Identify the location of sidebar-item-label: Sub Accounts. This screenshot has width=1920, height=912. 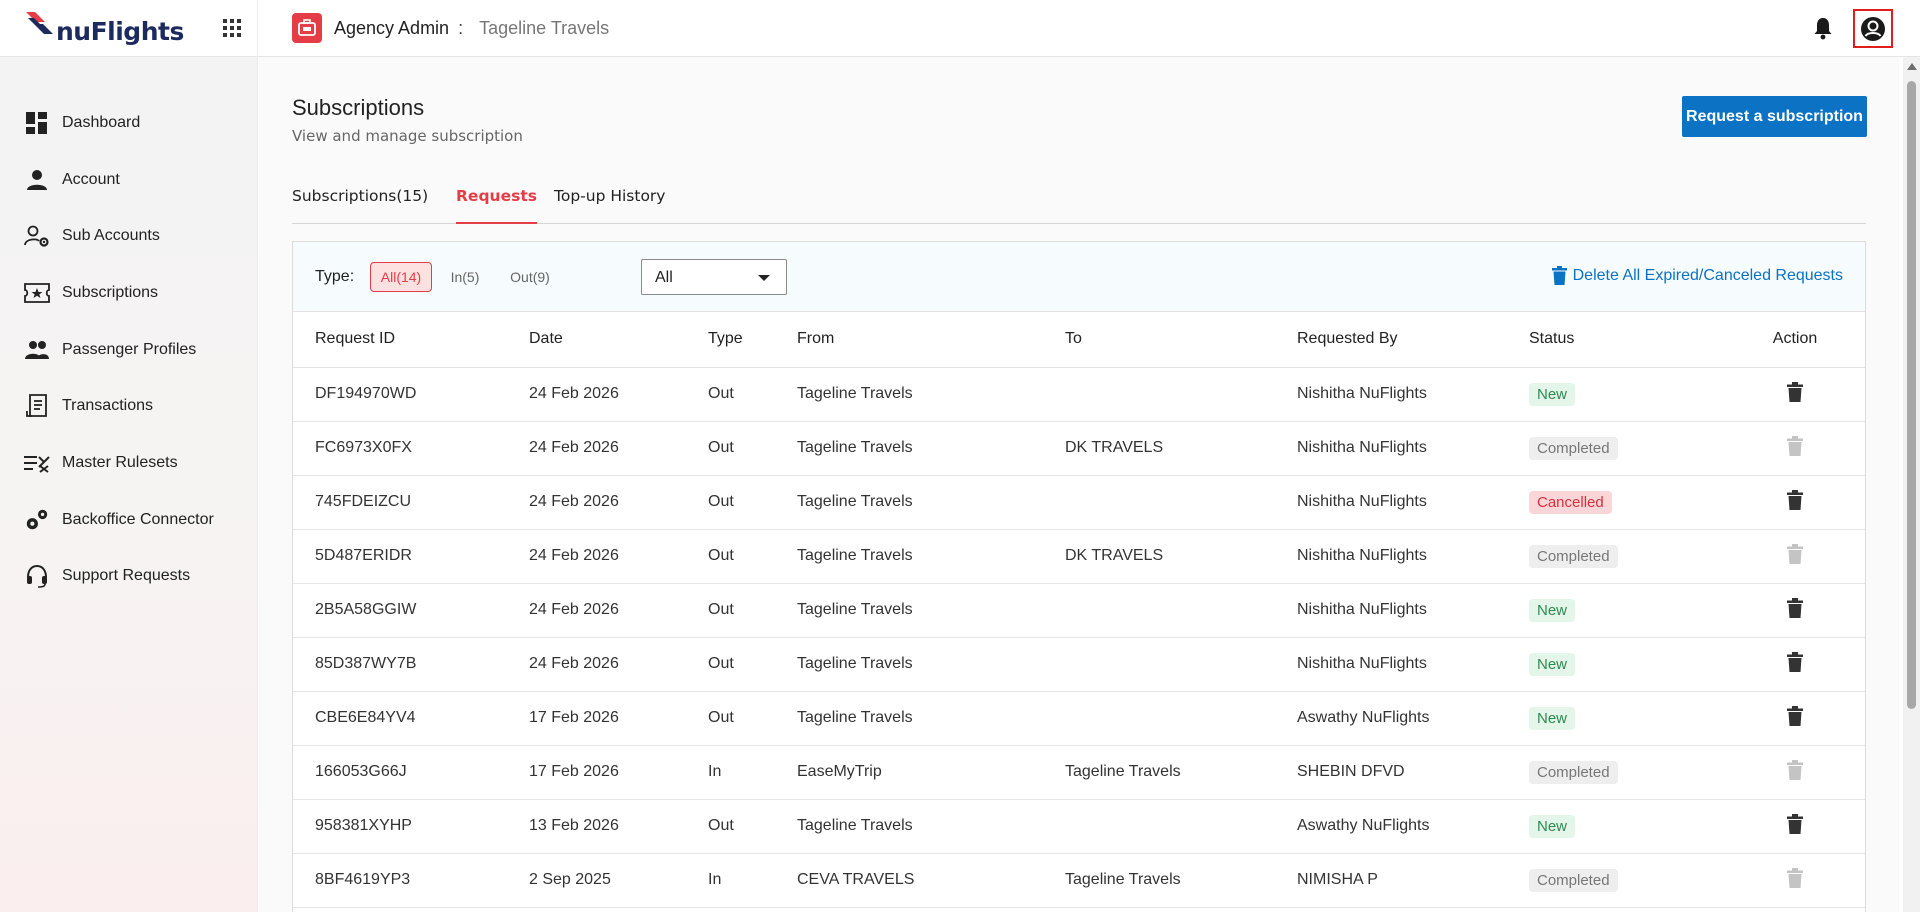
(111, 235).